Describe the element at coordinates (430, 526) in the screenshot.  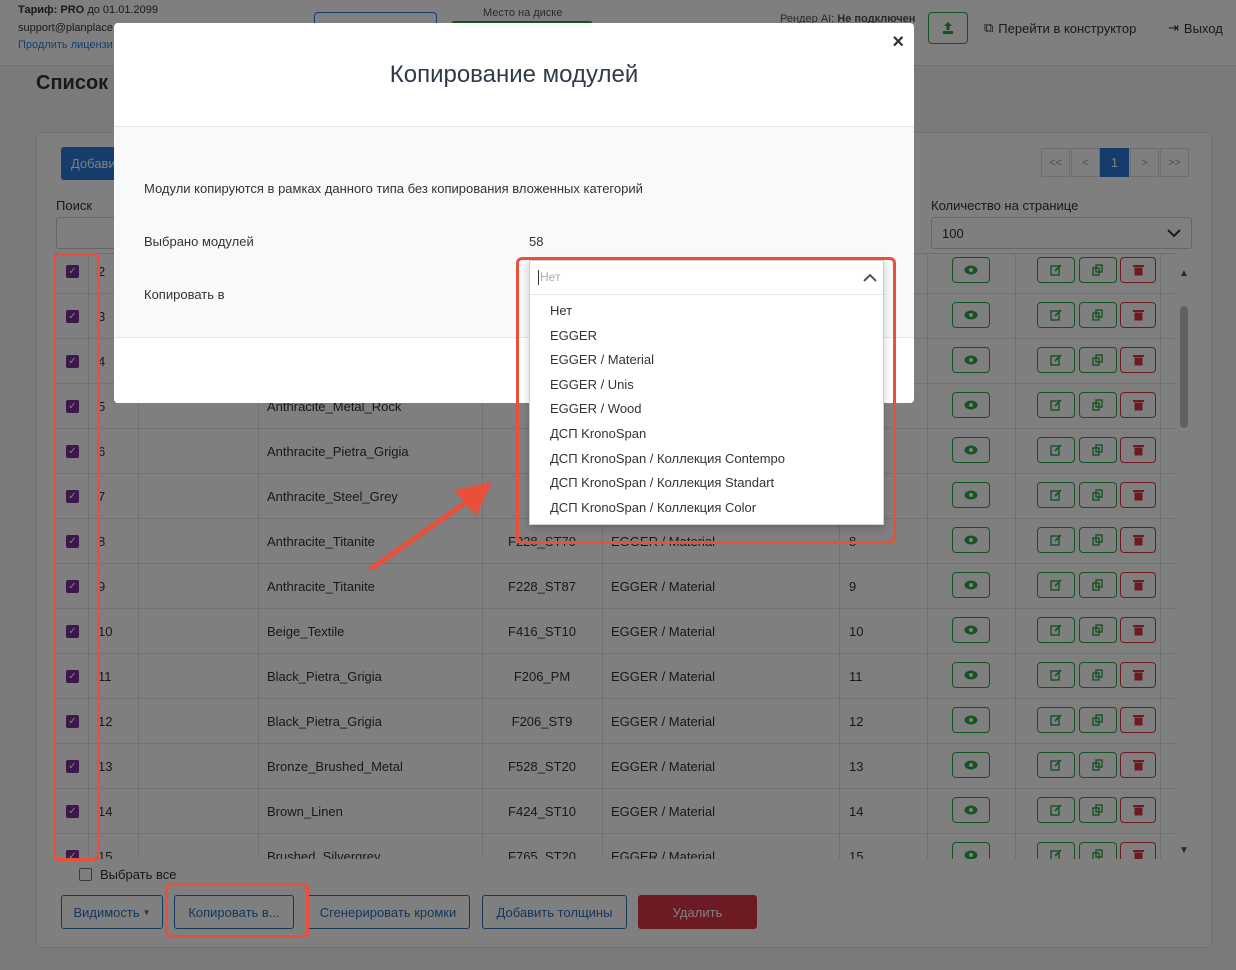
I see `arrow-icon` at that location.